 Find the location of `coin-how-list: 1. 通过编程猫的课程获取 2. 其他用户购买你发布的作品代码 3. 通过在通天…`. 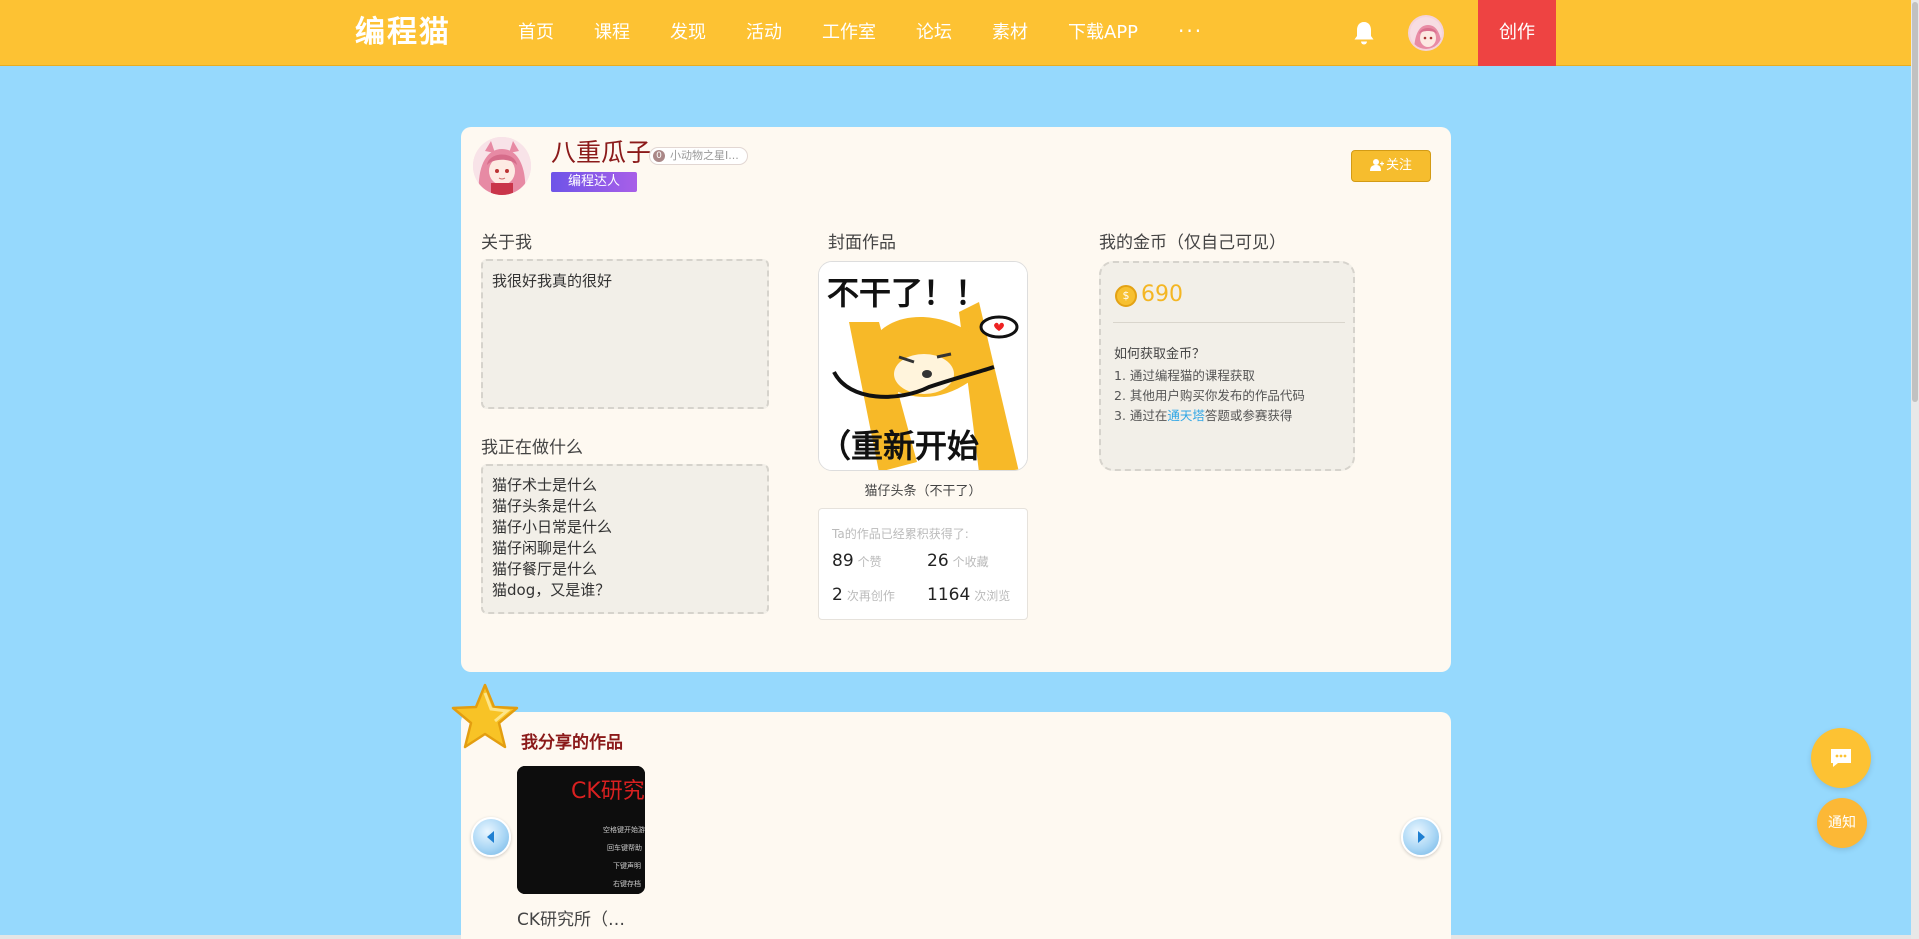

coin-how-list: 1. 通过编程猫的课程获取 2. 其他用户购买你发布的作品代码 3. 通过在通天… is located at coordinates (1209, 396).